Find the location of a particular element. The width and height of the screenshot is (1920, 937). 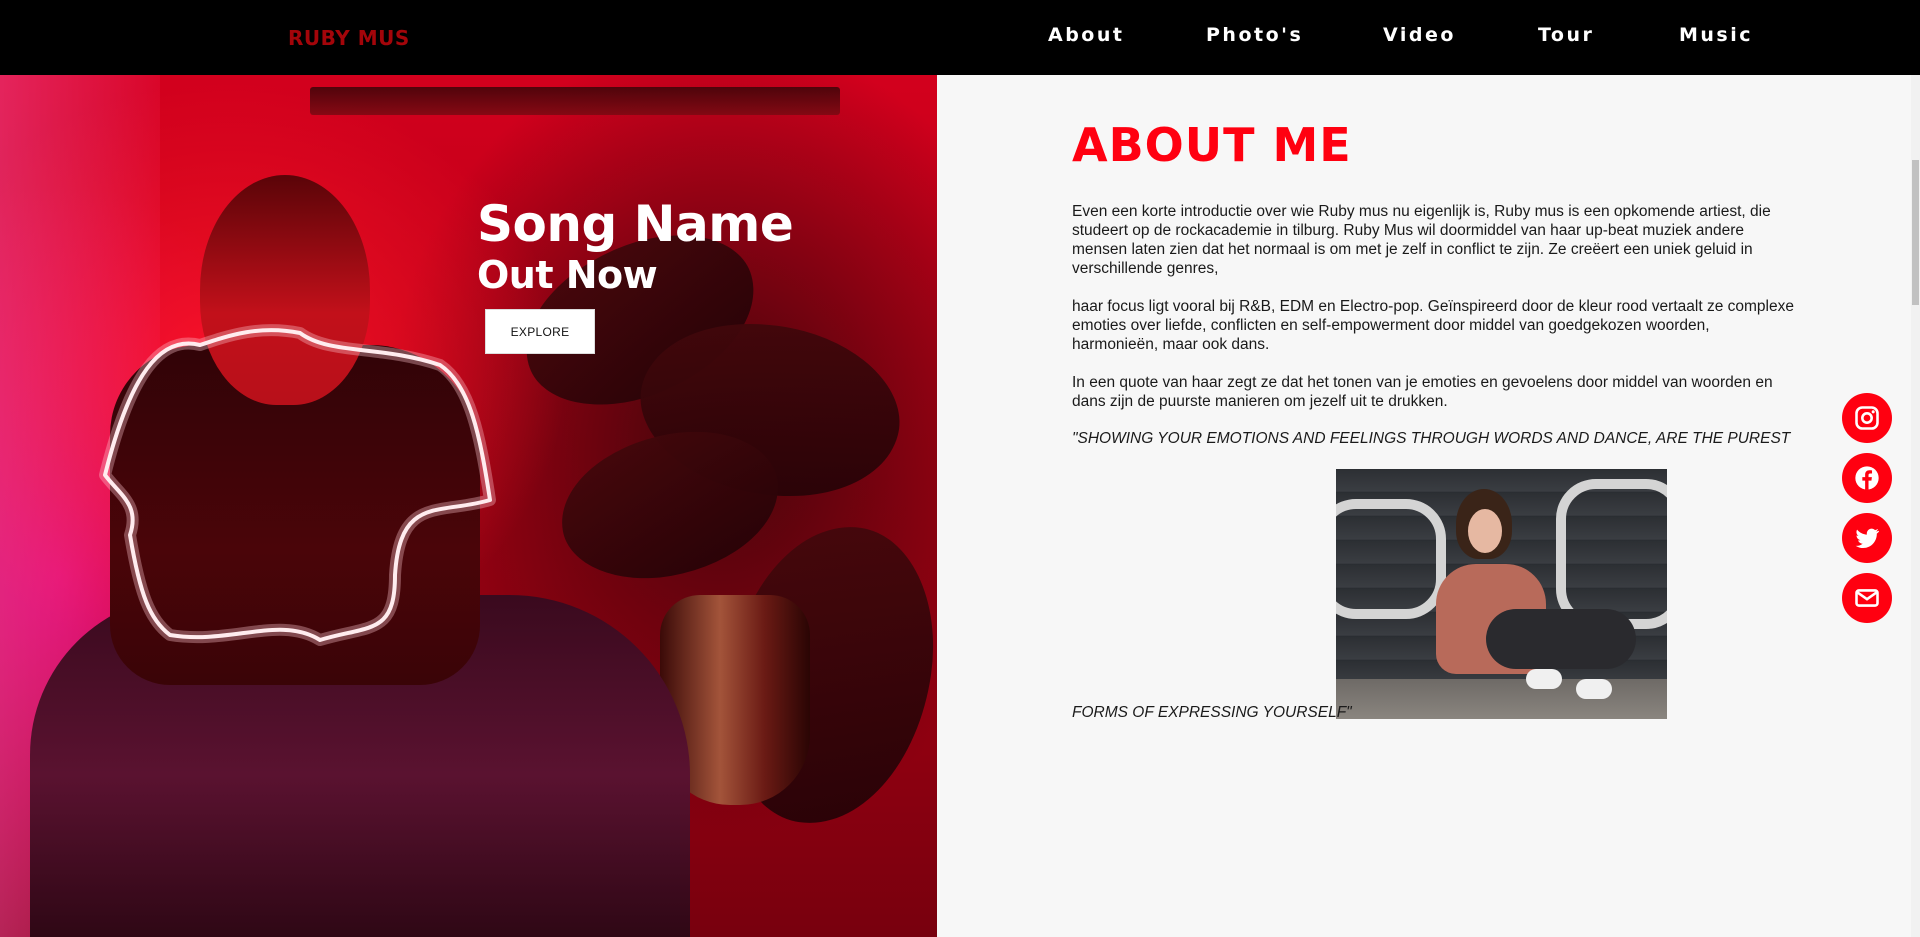

hero-figure-head is located at coordinates (285, 290).